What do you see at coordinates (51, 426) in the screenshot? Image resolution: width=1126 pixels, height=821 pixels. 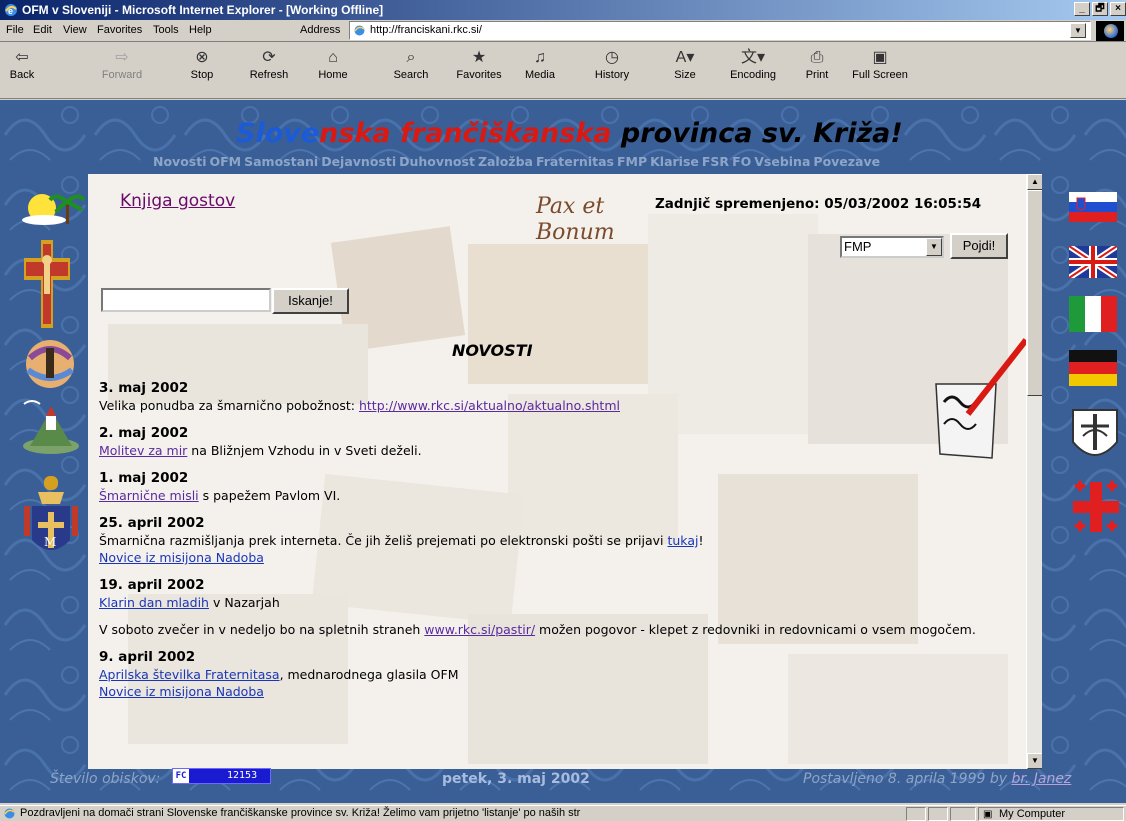 I see `pilgrim-church-hill-icon` at bounding box center [51, 426].